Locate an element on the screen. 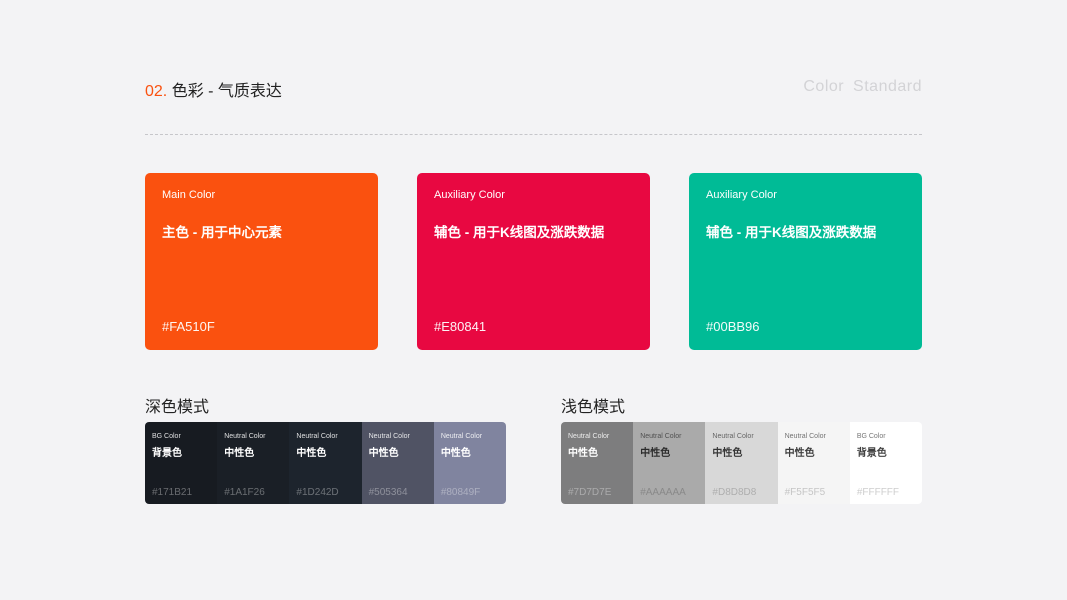  swatch-hex: #1D242D is located at coordinates (317, 492).